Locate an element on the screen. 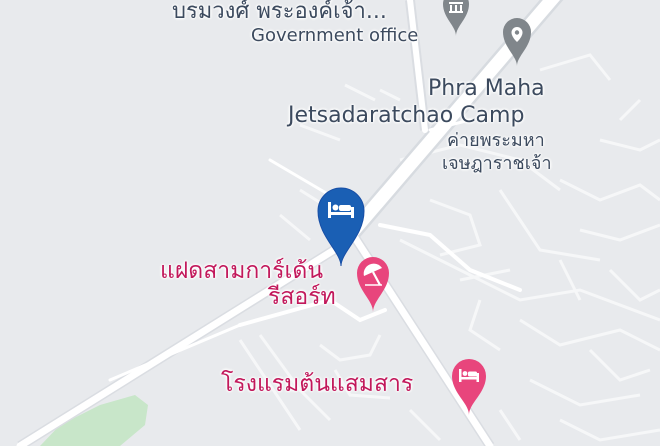 This screenshot has width=660, height=446. hotel2-name: โรงแรมต้นแสมสาร is located at coordinates (317, 384).